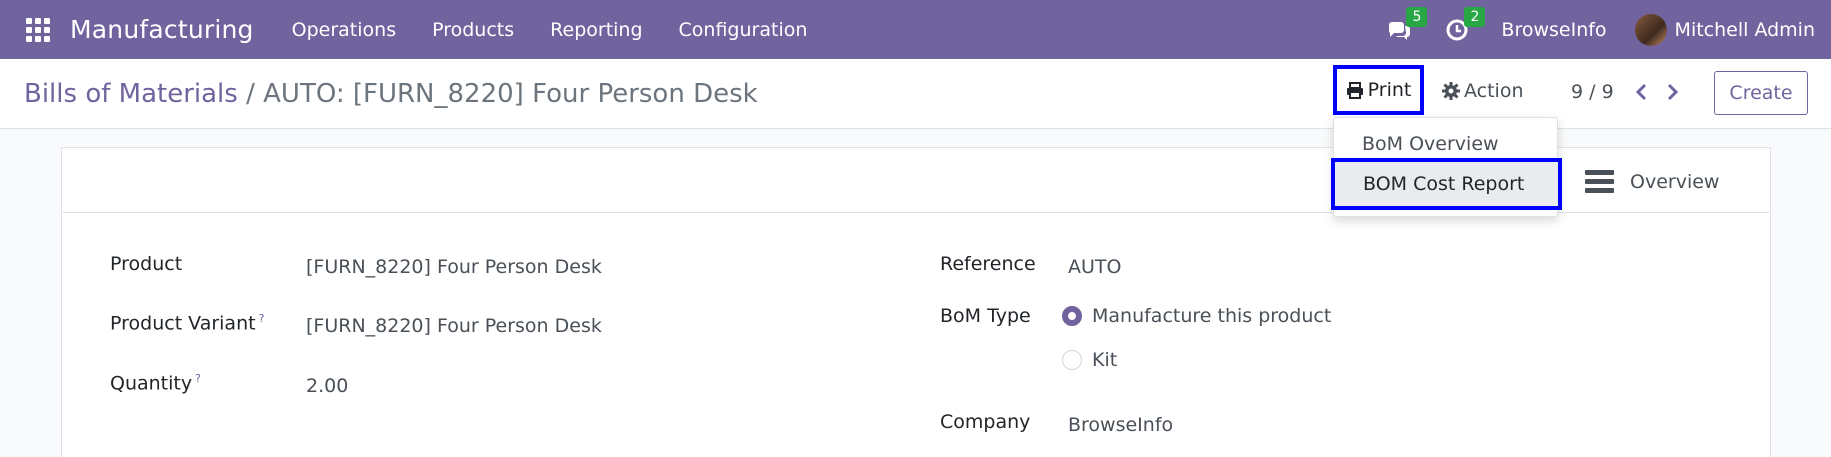 The height and width of the screenshot is (457, 1831). Describe the element at coordinates (38, 29) in the screenshot. I see `apps-menu-icon` at that location.